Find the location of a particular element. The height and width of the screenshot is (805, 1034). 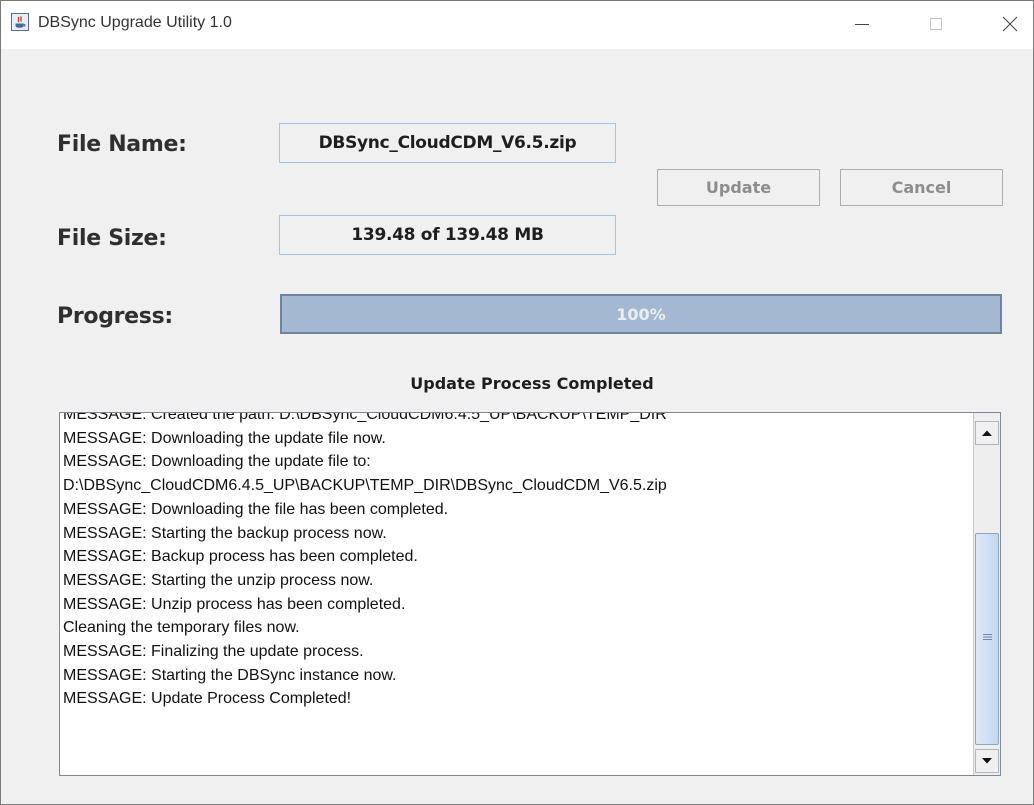

log-line: MESSAGE: Finalizing the update process. is located at coordinates (213, 652).